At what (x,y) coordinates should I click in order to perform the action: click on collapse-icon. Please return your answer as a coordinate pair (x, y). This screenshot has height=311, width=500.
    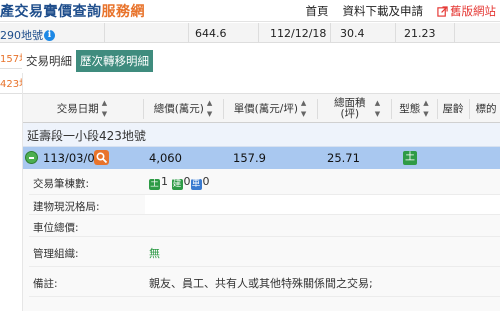
    Looking at the image, I should click on (31, 157).